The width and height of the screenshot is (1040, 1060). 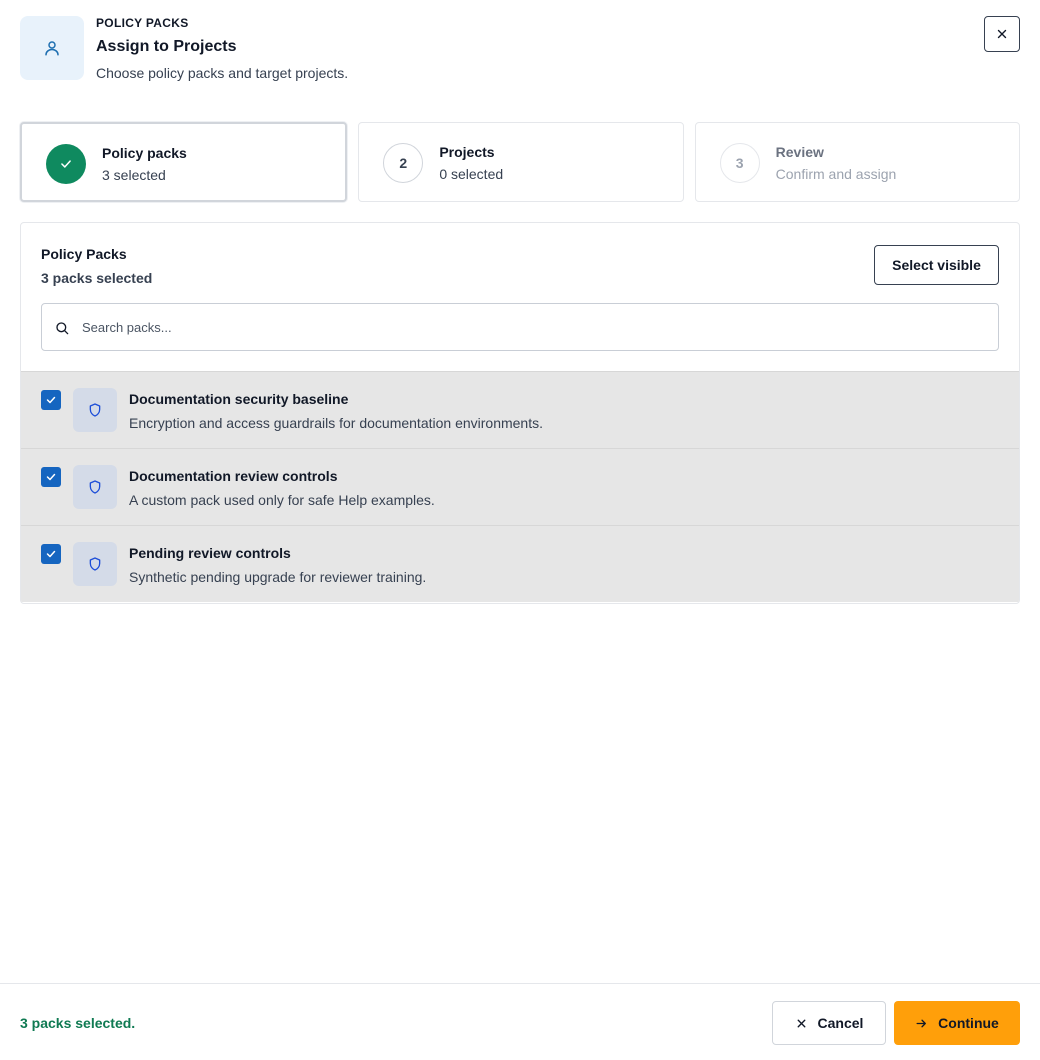 I want to click on step-policy-packs: Policy packs 3 selected, so click(x=184, y=162).